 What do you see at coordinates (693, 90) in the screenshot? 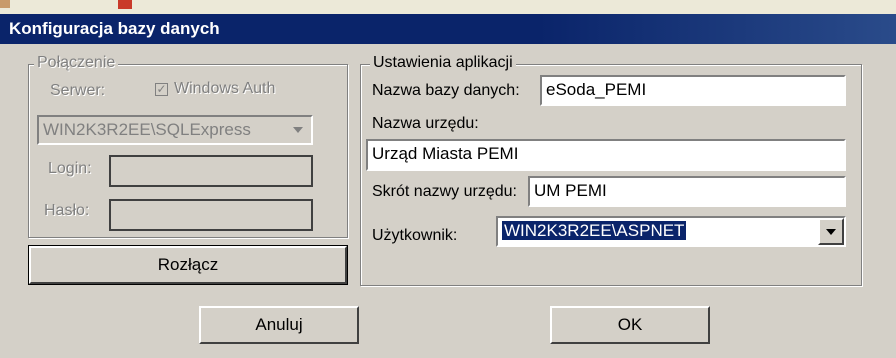
I see `db-name-field: eSoda_PEMI` at bounding box center [693, 90].